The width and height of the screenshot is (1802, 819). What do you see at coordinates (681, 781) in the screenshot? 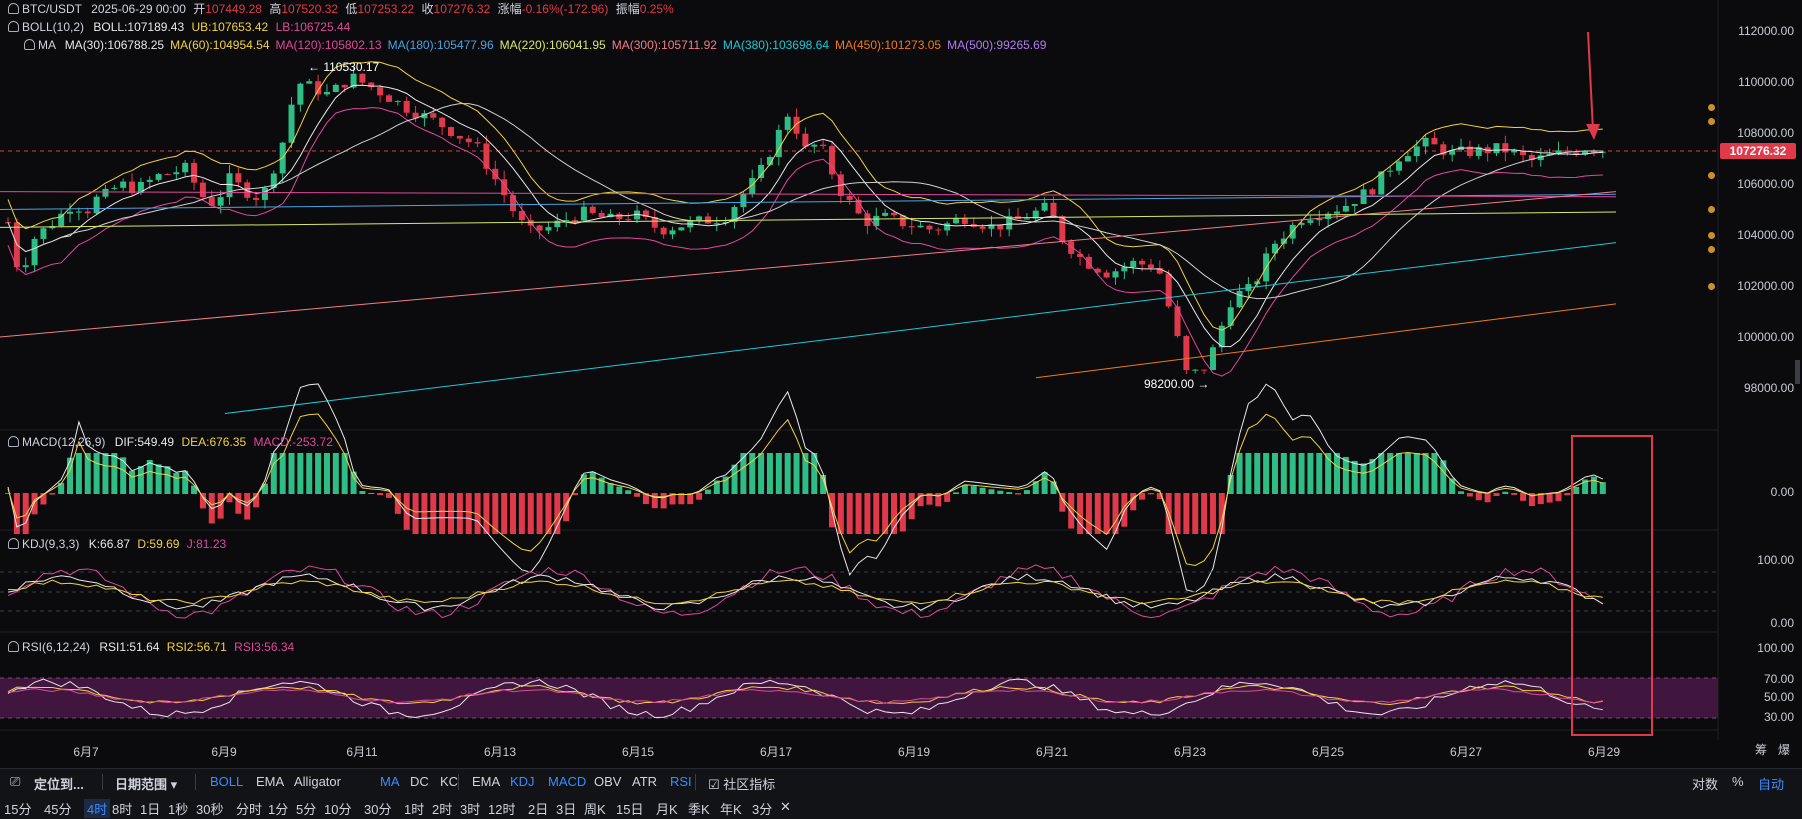
I see `sub_indicators-rsi: RSI` at bounding box center [681, 781].